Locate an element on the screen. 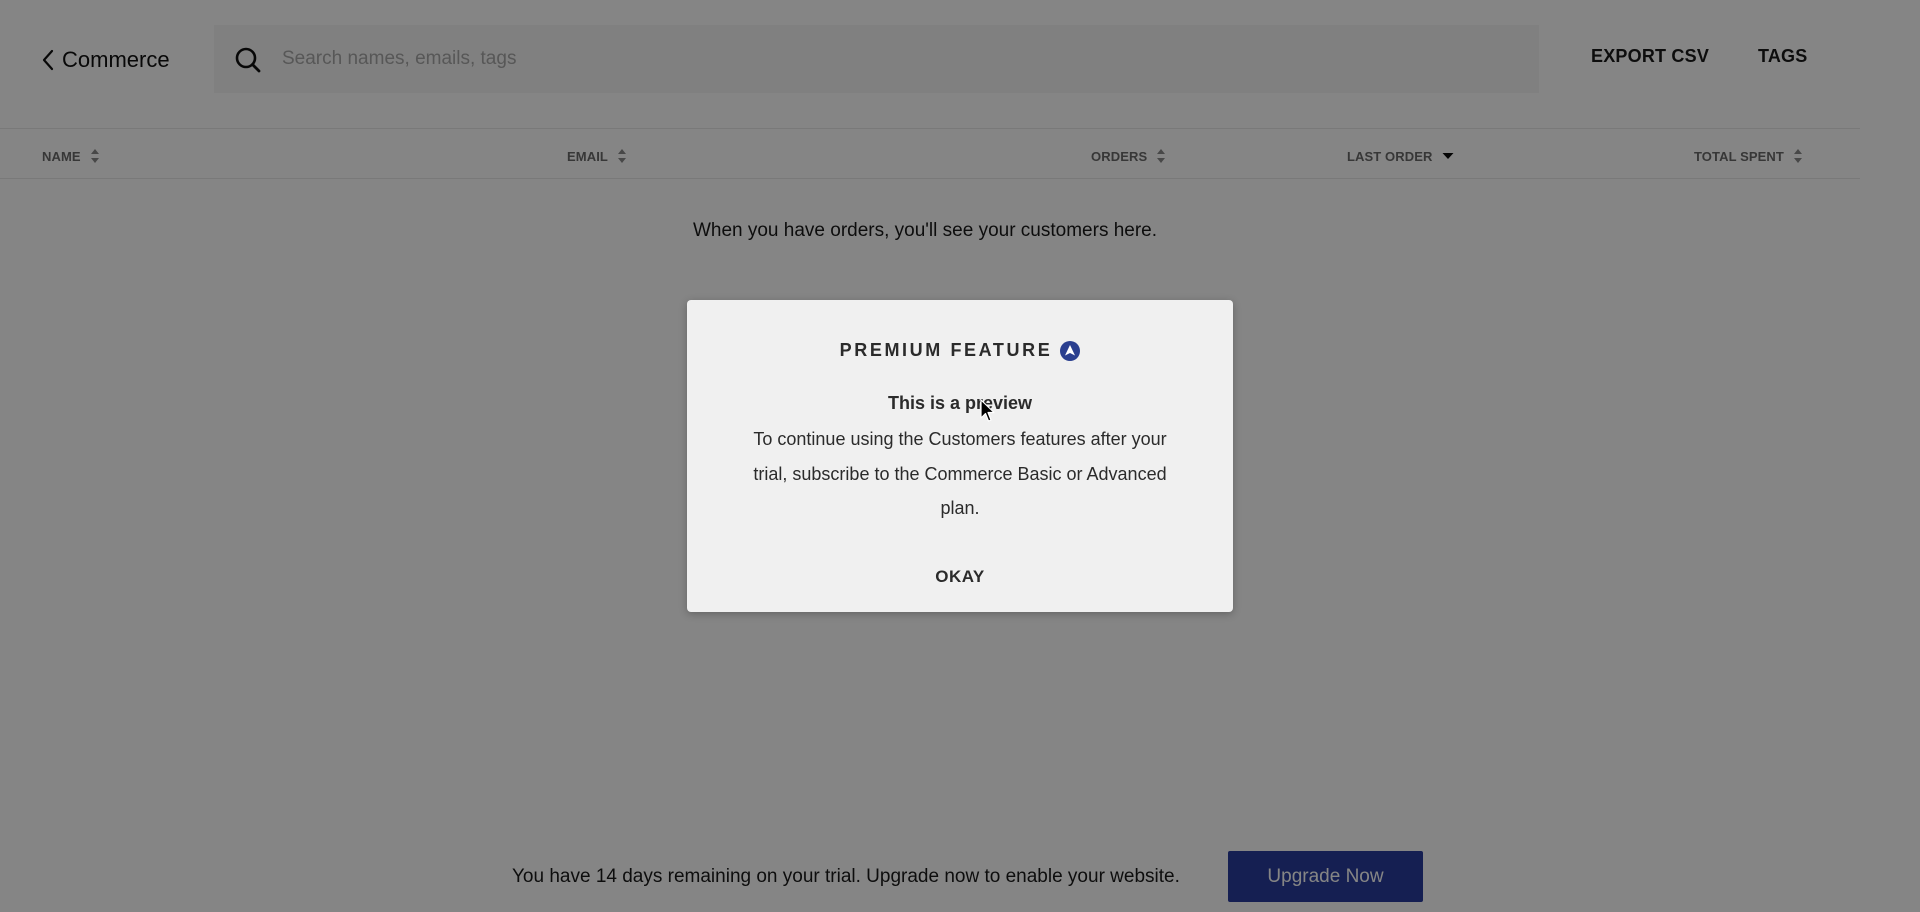 This screenshot has width=1920, height=912. okay-button: OKAY is located at coordinates (960, 577).